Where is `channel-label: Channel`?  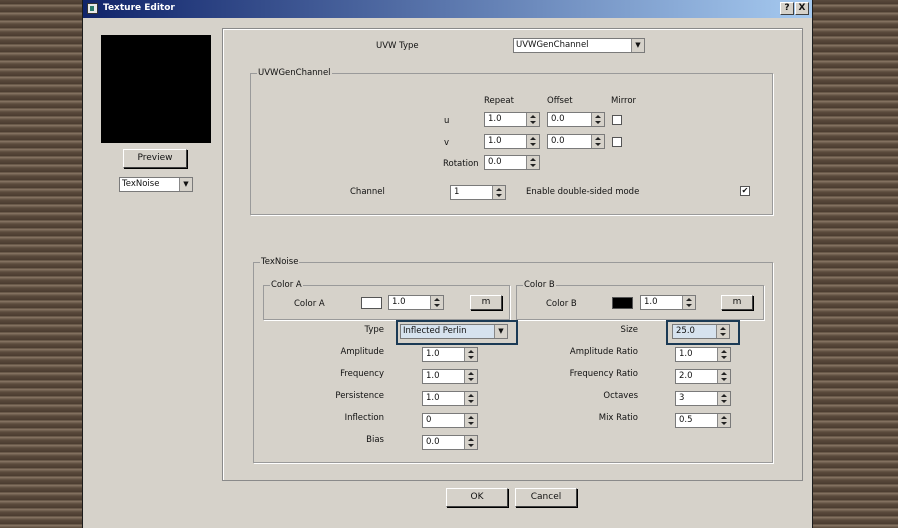 channel-label: Channel is located at coordinates (367, 192).